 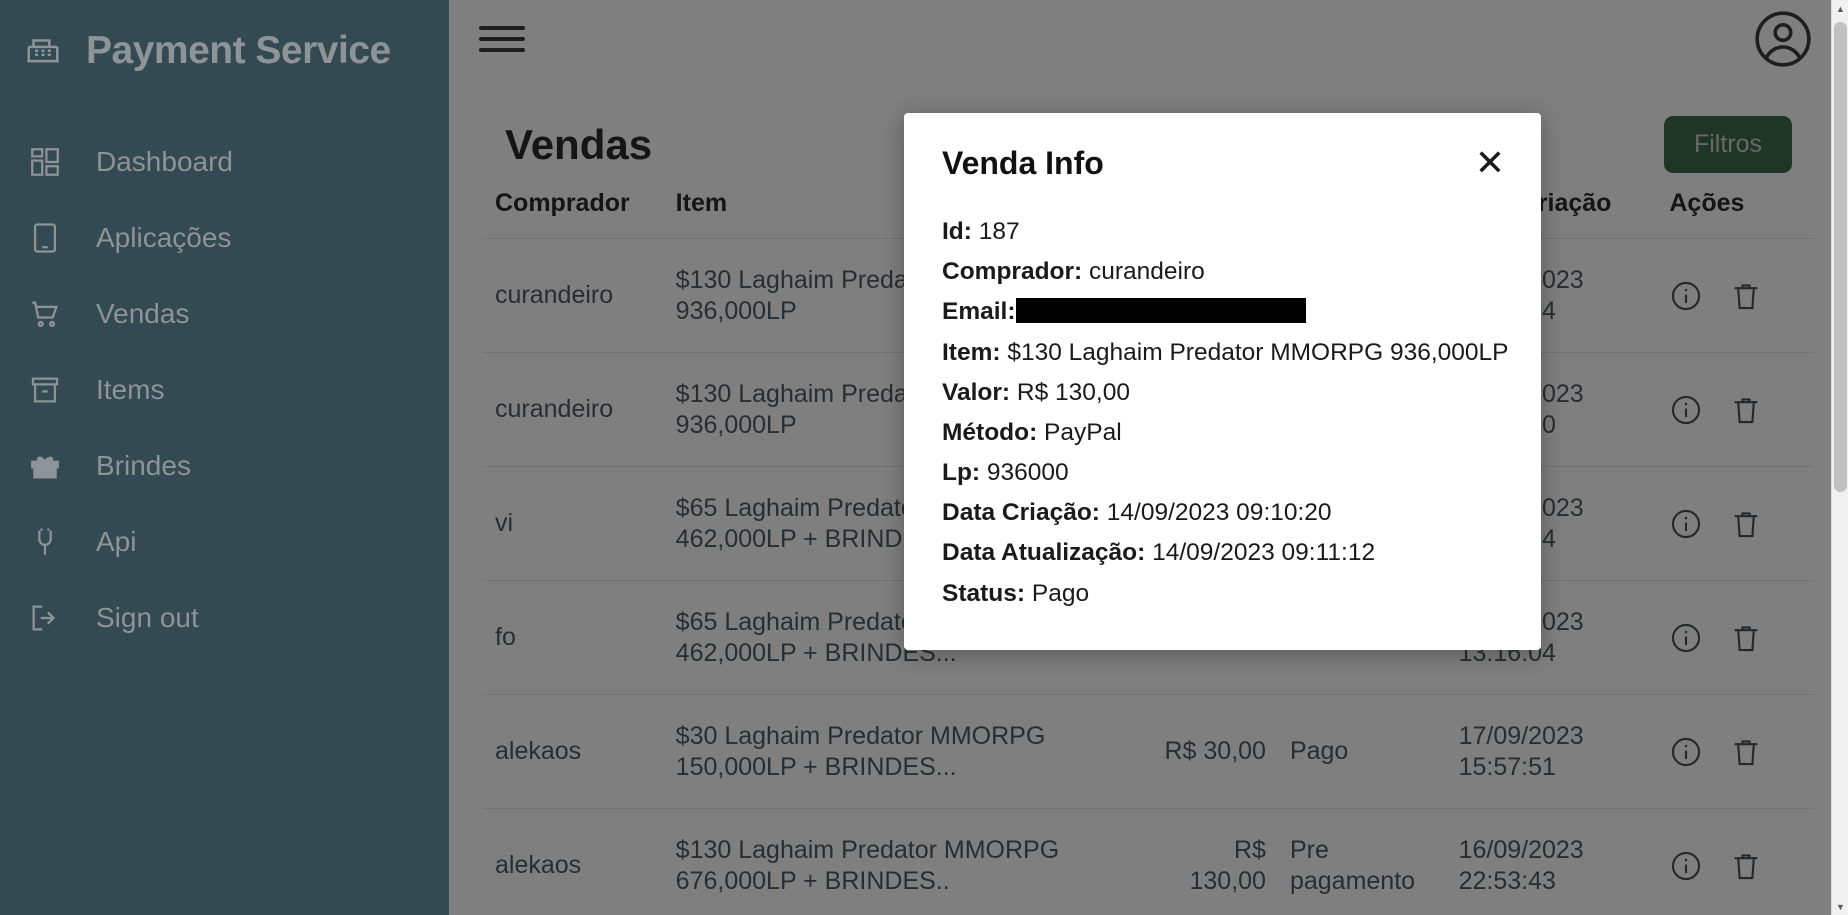 What do you see at coordinates (224, 618) in the screenshot?
I see `sidebar-item-sign-out: Sign out` at bounding box center [224, 618].